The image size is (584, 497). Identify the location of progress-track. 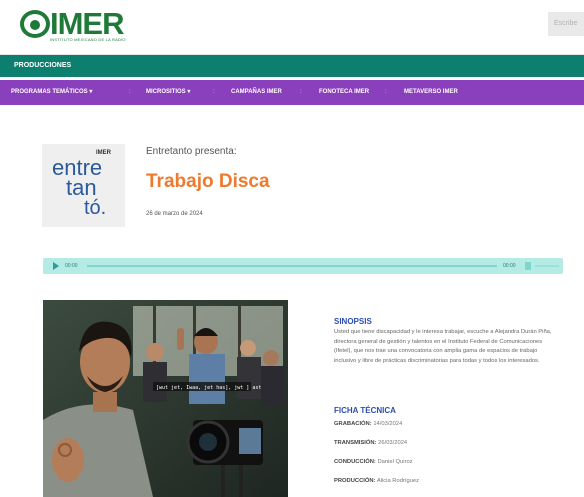
(292, 266).